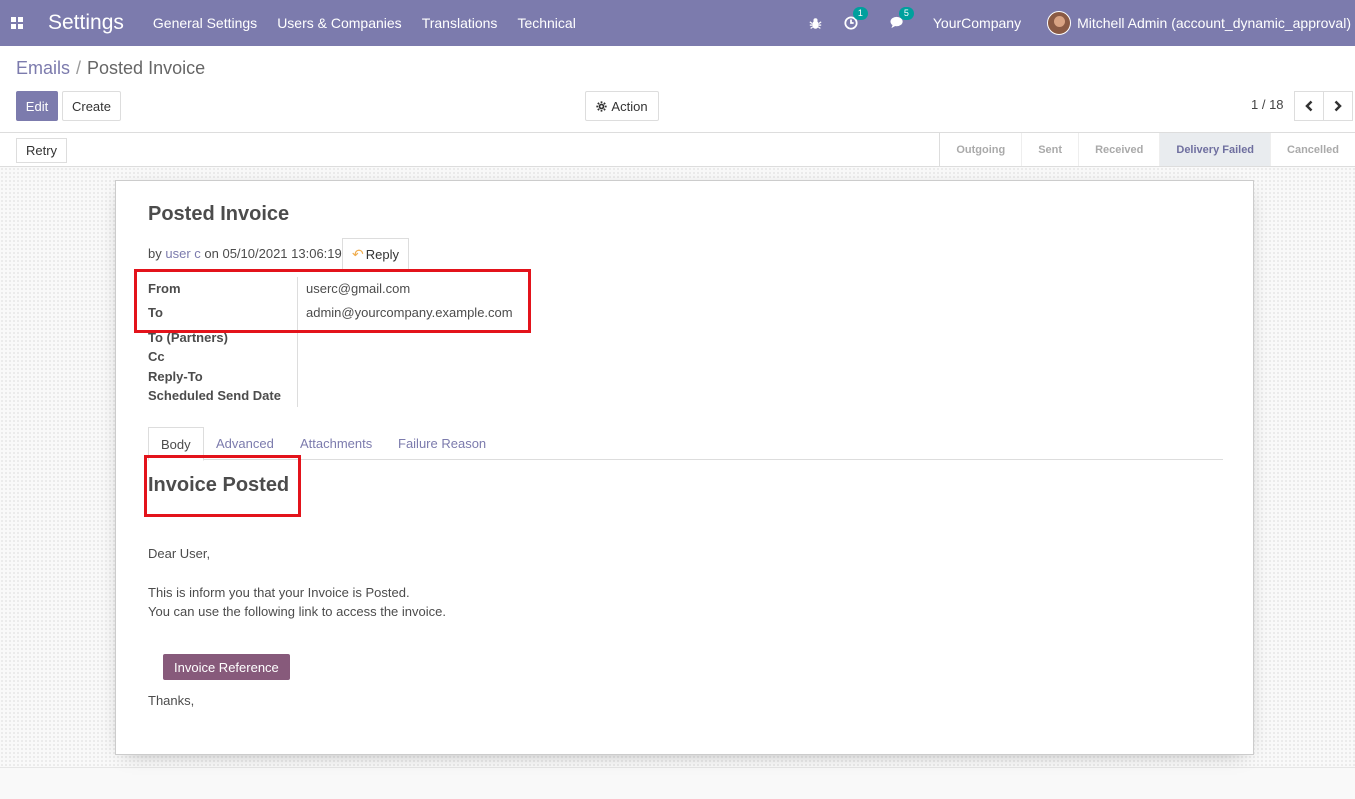  What do you see at coordinates (332, 301) in the screenshot?
I see `highlight-box-from-to` at bounding box center [332, 301].